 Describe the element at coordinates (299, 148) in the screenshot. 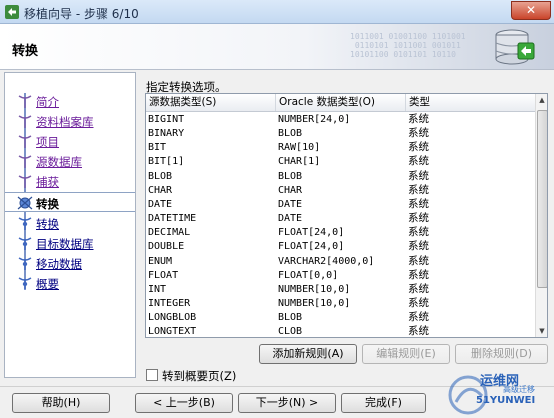

I see `cell-oracle-type: RAW[10]` at that location.